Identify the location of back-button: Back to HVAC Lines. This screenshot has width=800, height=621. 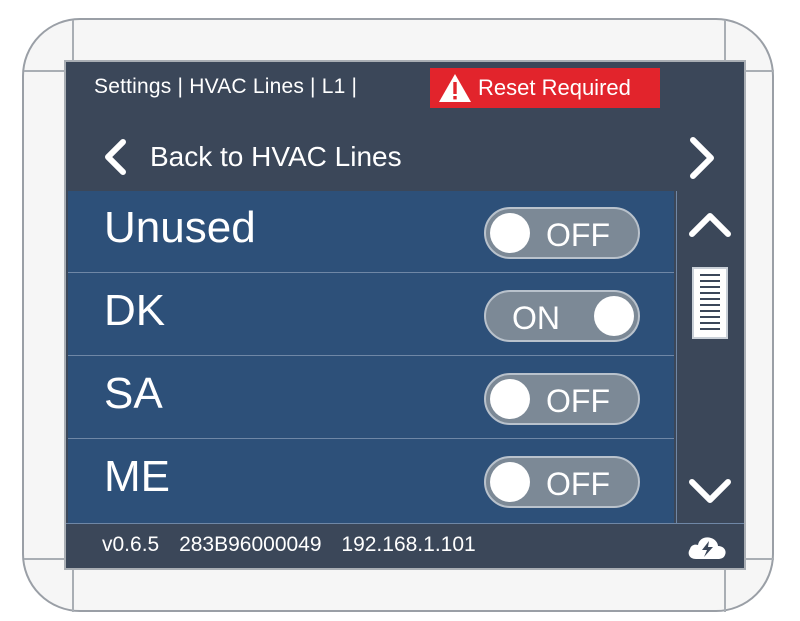
(252, 157).